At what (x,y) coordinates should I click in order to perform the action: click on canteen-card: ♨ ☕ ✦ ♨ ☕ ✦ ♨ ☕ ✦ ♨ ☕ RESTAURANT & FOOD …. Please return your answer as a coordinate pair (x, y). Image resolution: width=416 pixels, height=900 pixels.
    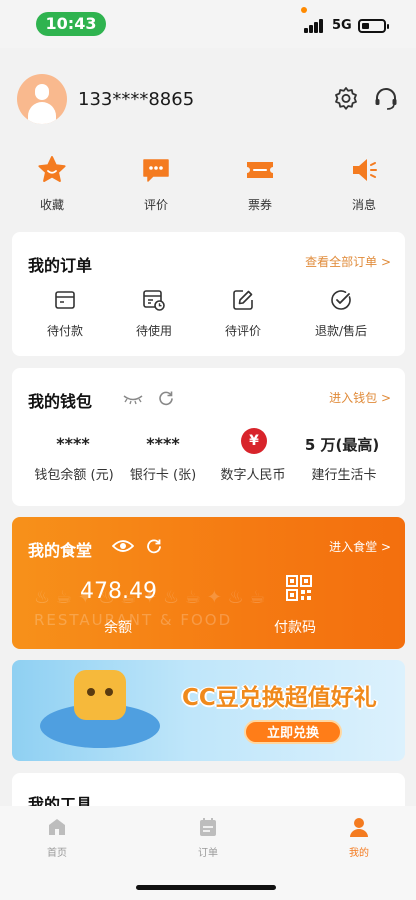
    Looking at the image, I should click on (208, 583).